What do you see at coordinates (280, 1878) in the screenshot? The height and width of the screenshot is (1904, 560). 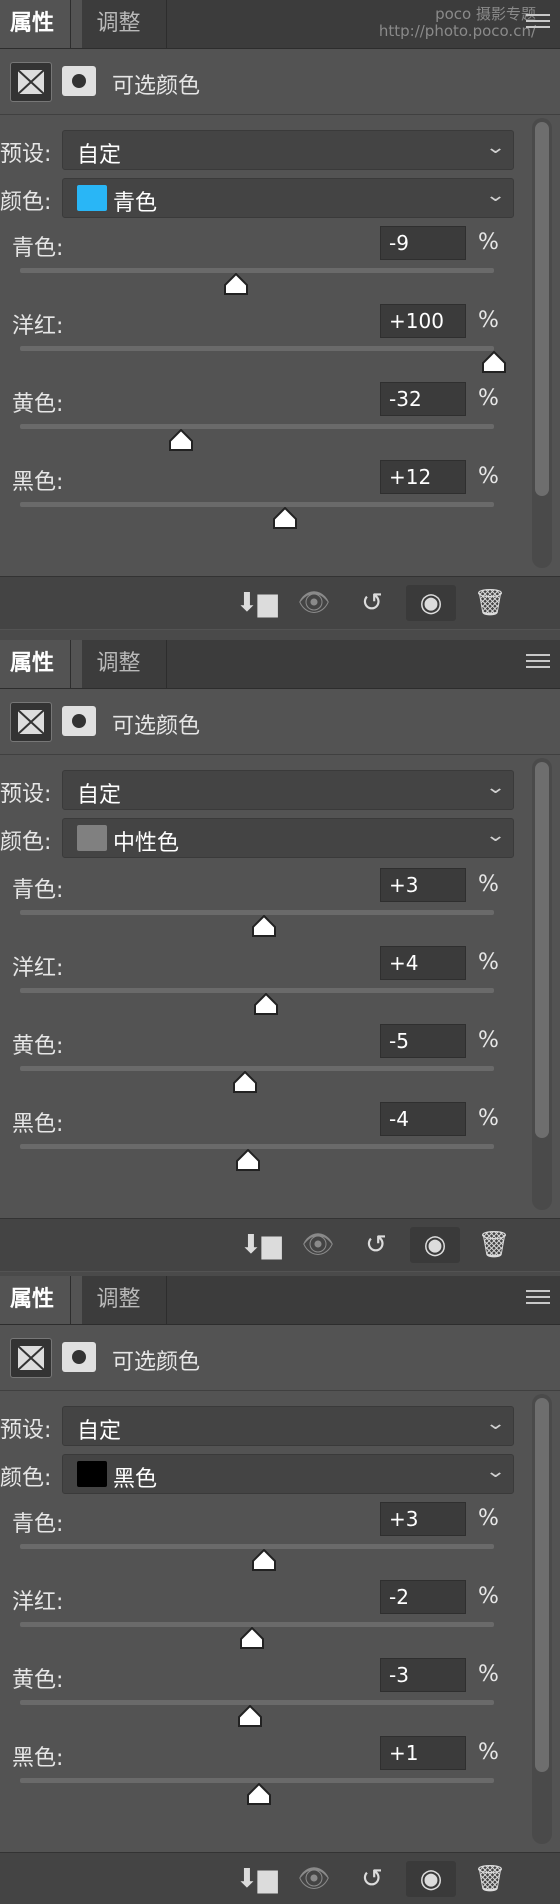 I see `panel-footer: ⬇▆ 👁 ↺ ◉ 🗑` at bounding box center [280, 1878].